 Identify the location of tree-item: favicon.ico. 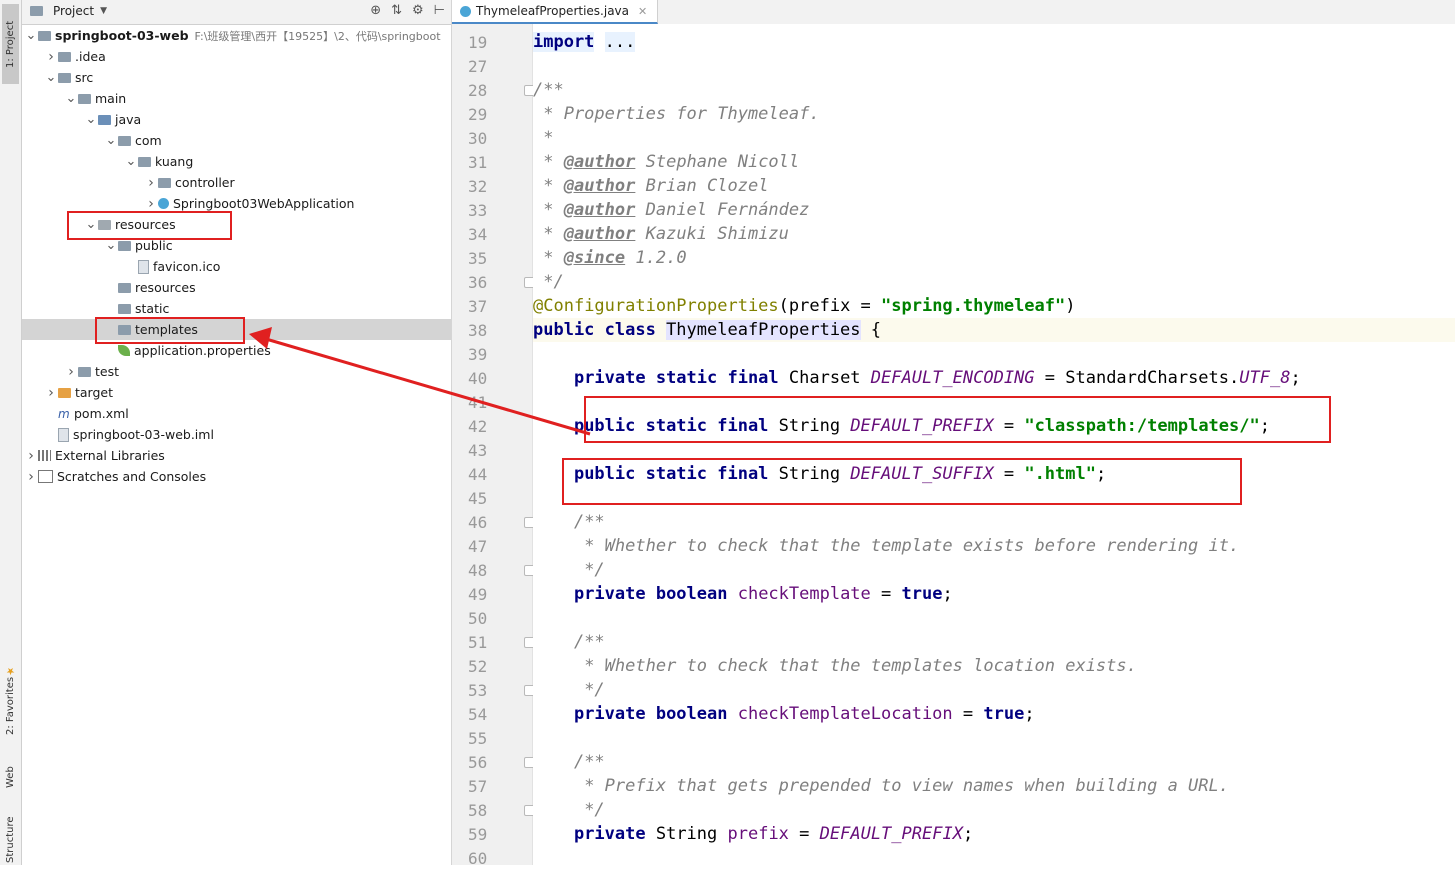
(236, 266).